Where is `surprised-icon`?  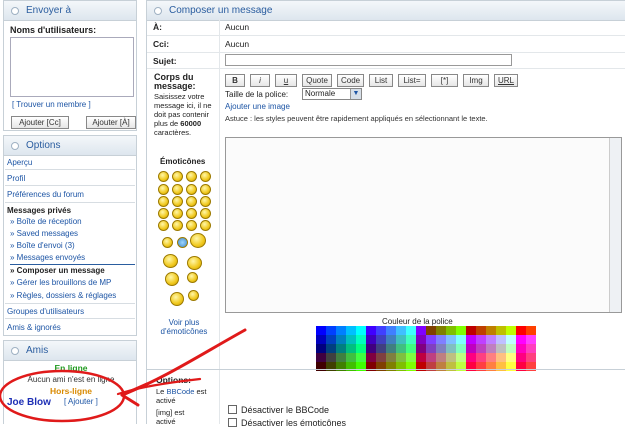
surprised-icon is located at coordinates (177, 189).